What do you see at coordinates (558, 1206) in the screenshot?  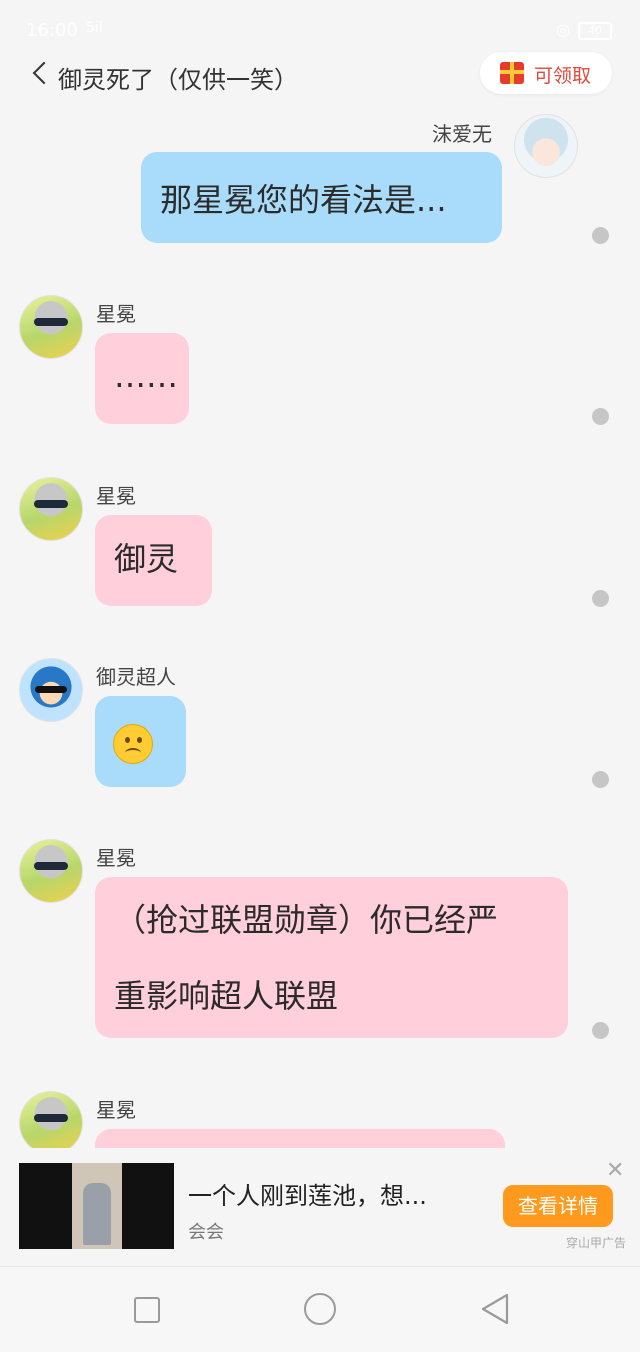 I see `view-details-button: 查看详情` at bounding box center [558, 1206].